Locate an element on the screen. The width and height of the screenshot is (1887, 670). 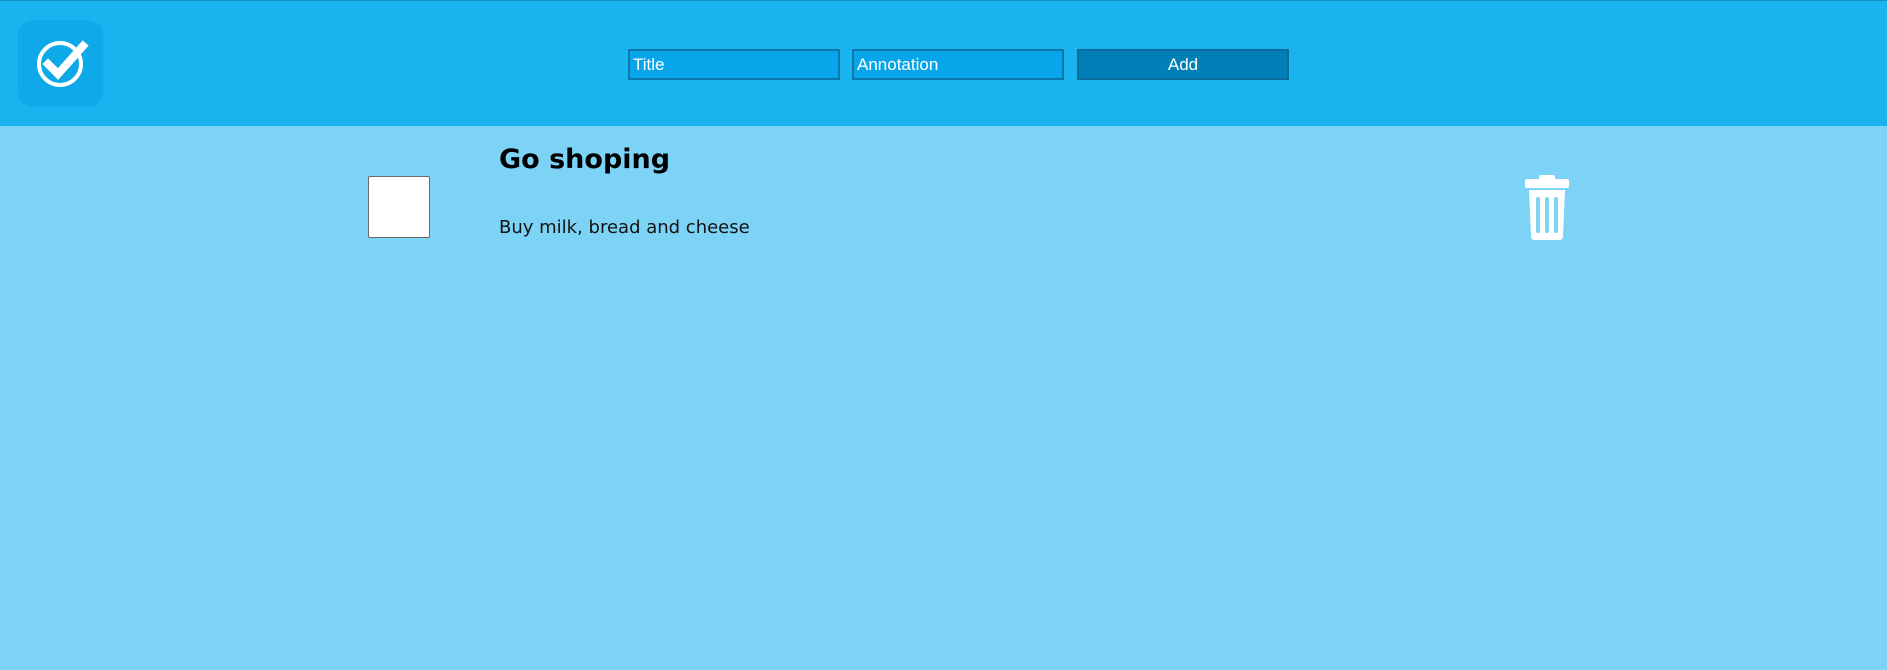
app-logo is located at coordinates (60, 63).